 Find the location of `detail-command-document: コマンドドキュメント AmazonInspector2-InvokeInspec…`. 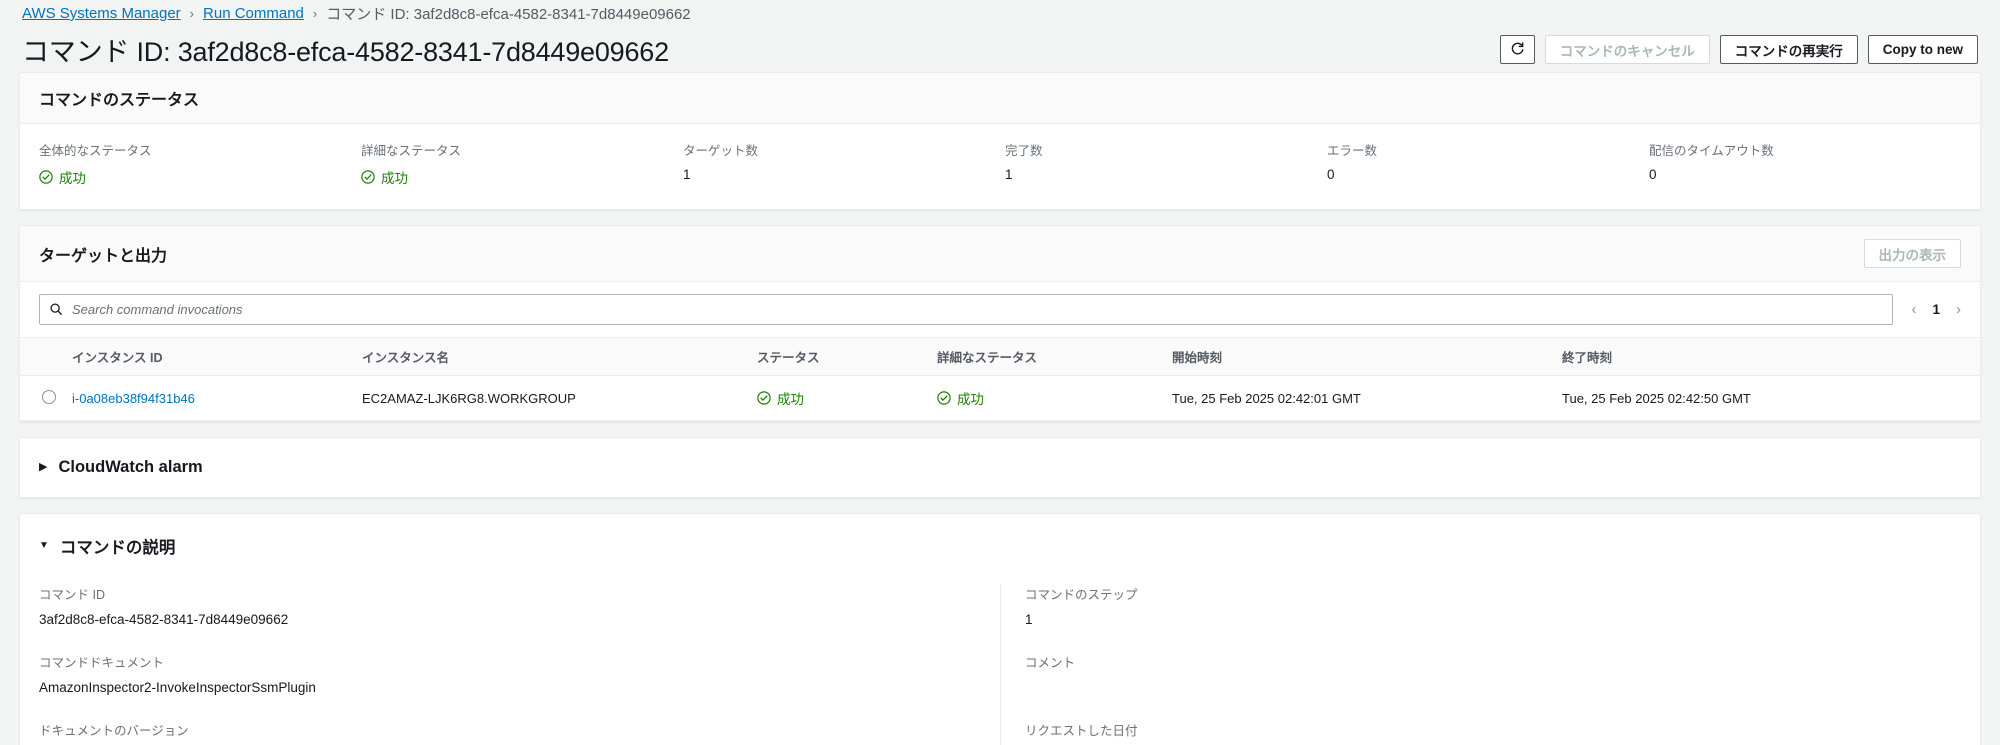

detail-command-document: コマンドドキュメント AmazonInspector2-InvokeInspec… is located at coordinates (510, 674).